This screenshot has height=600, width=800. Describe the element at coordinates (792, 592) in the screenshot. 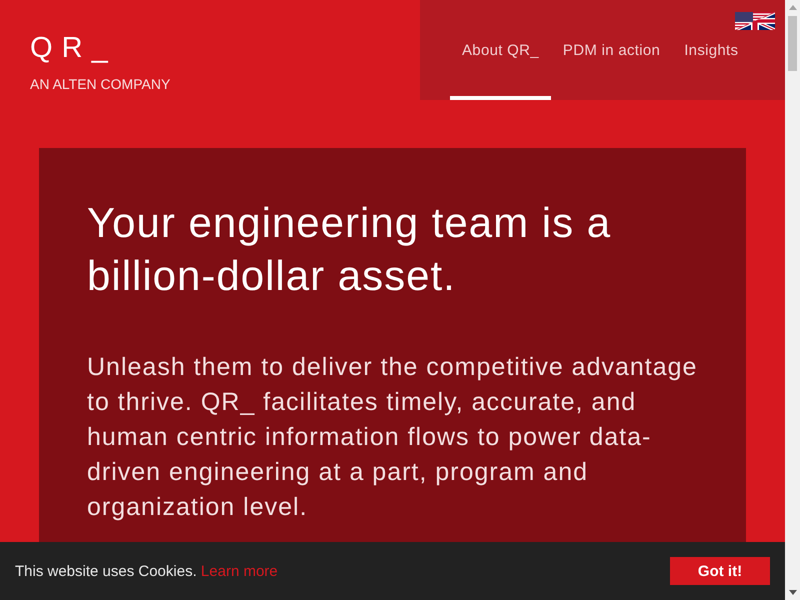

I see `scroll-down-icon` at that location.